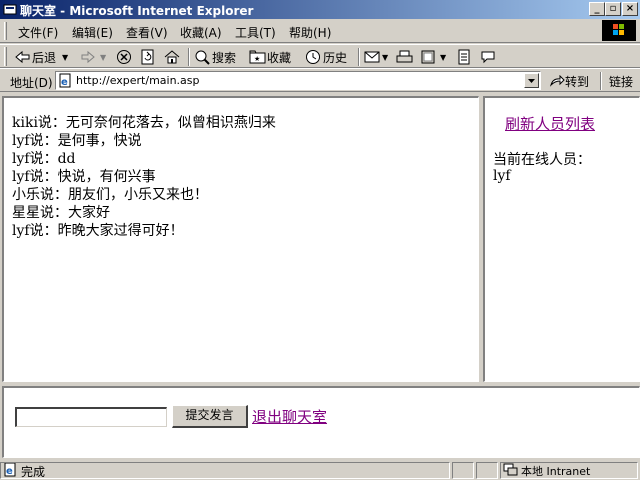 This screenshot has height=480, width=640. Describe the element at coordinates (621, 81) in the screenshot. I see `links-button: 链接` at that location.